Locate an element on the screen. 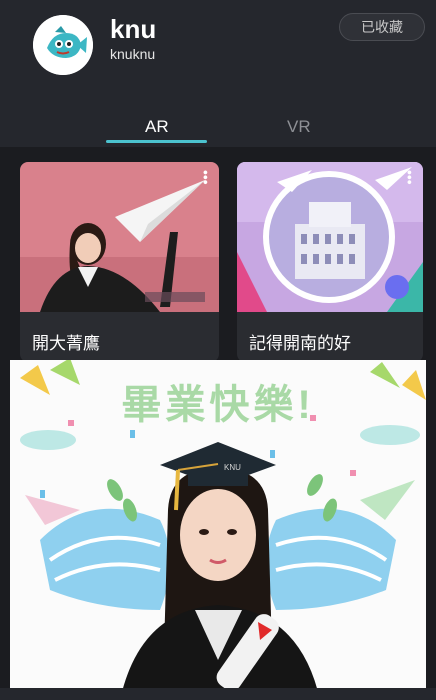 The height and width of the screenshot is (700, 436). card-remember-kainan: ••• 記得開南的好 is located at coordinates (330, 262).